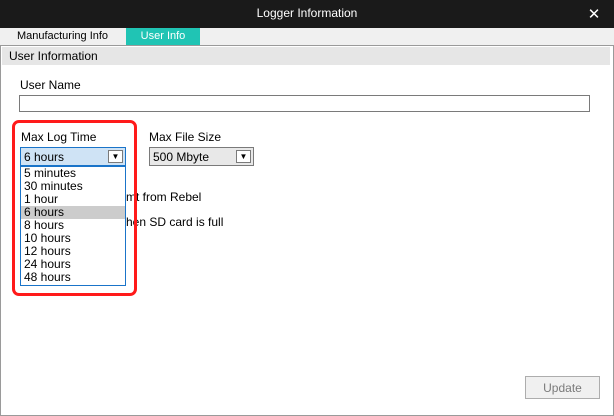  What do you see at coordinates (185, 137) in the screenshot?
I see `max-file-size-label: Max File Size` at bounding box center [185, 137].